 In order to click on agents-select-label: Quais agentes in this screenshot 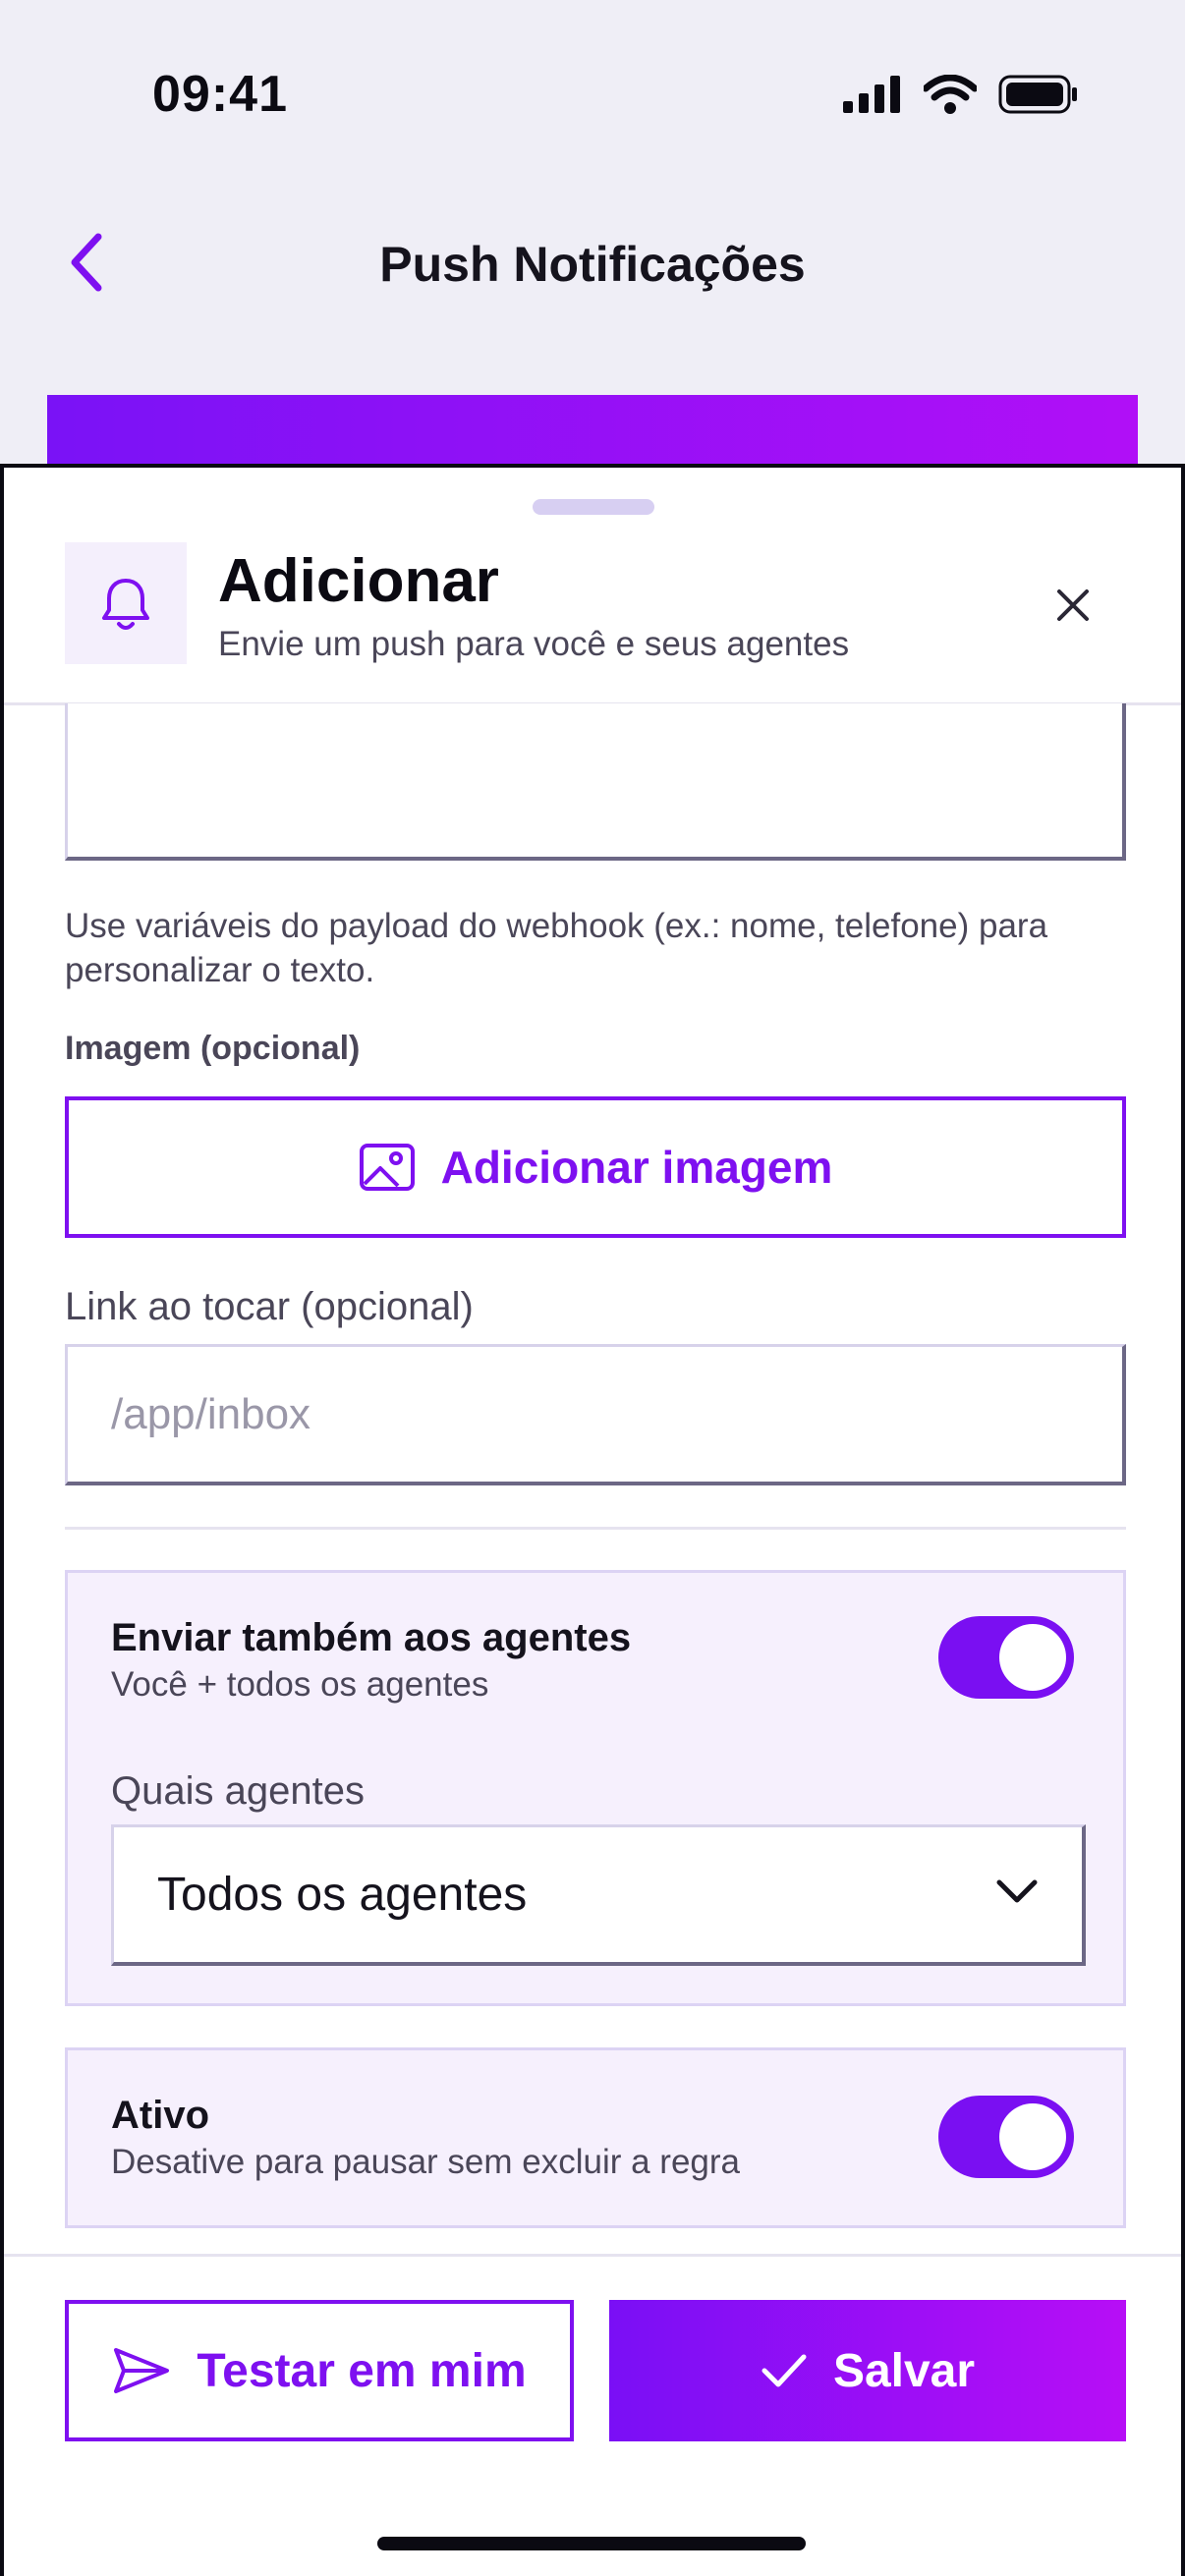, I will do `click(238, 1791)`.